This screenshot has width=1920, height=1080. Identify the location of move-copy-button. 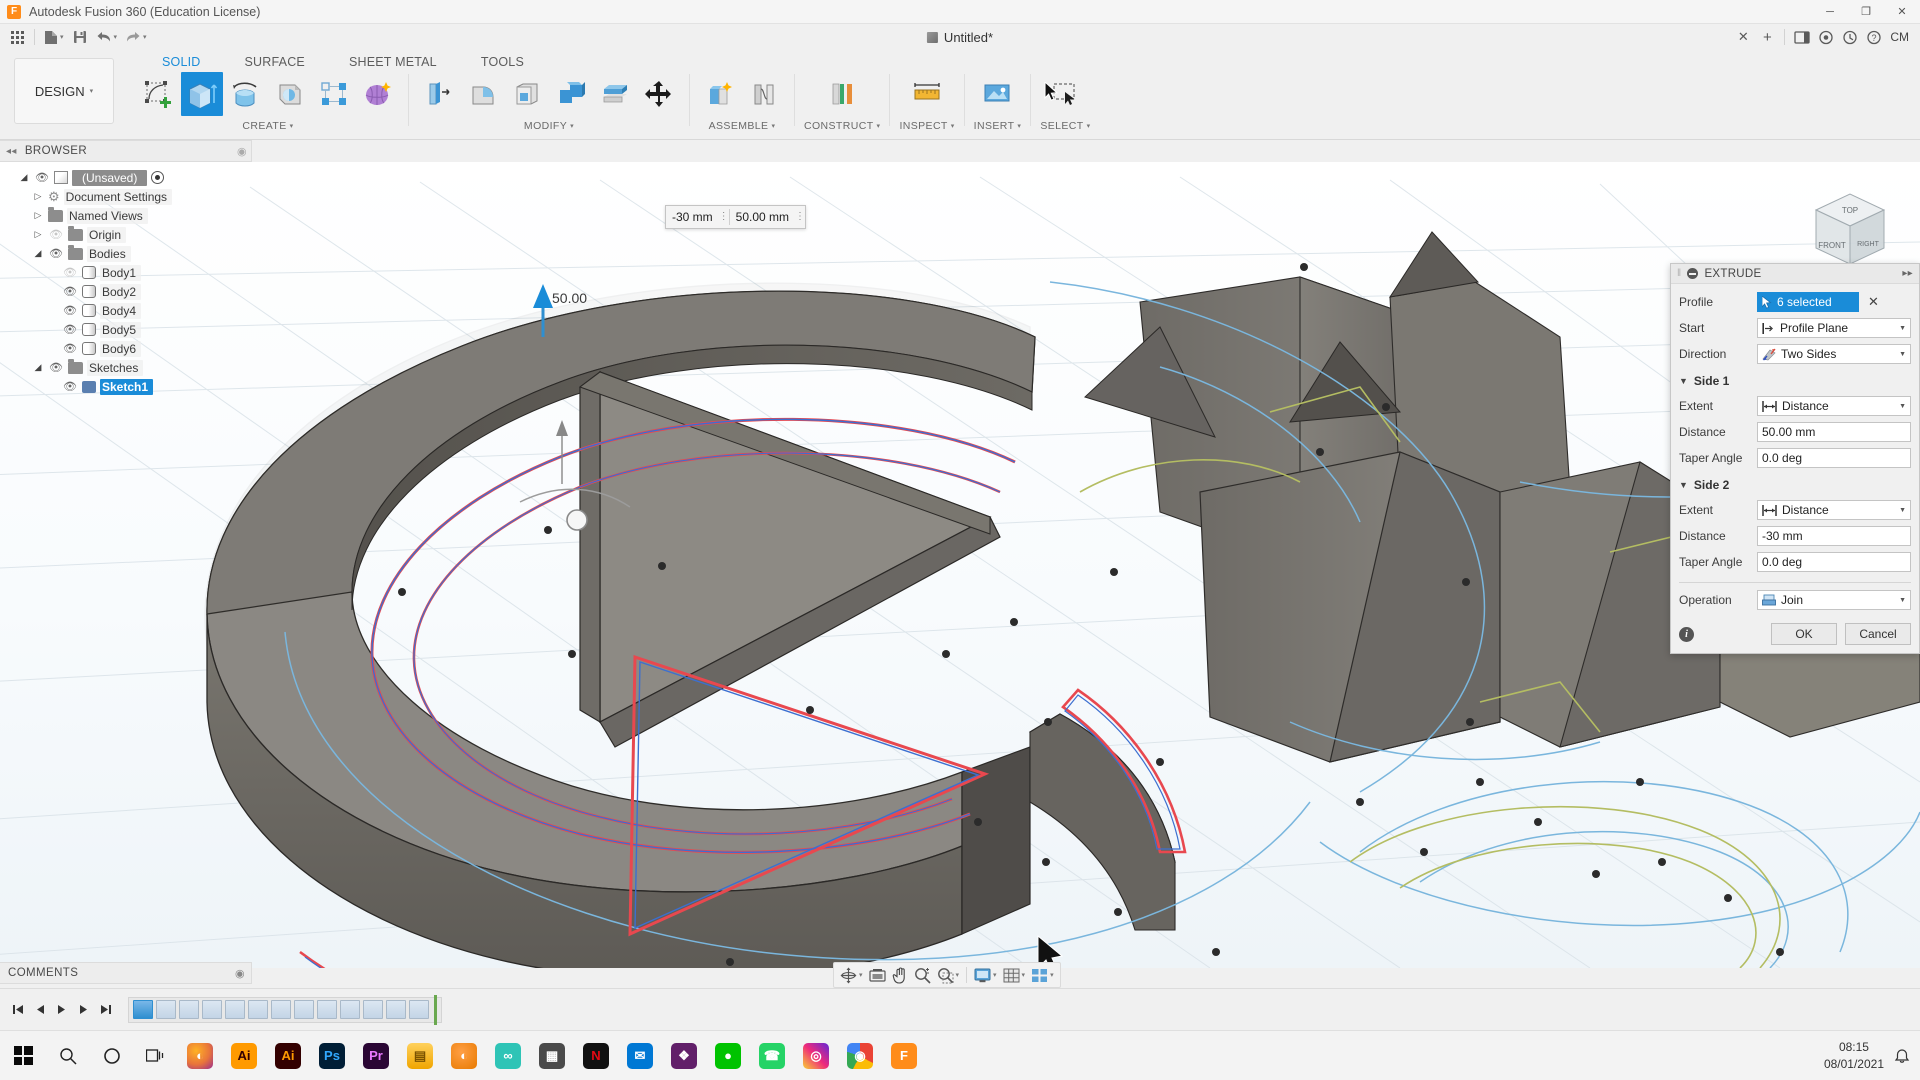
(659, 94).